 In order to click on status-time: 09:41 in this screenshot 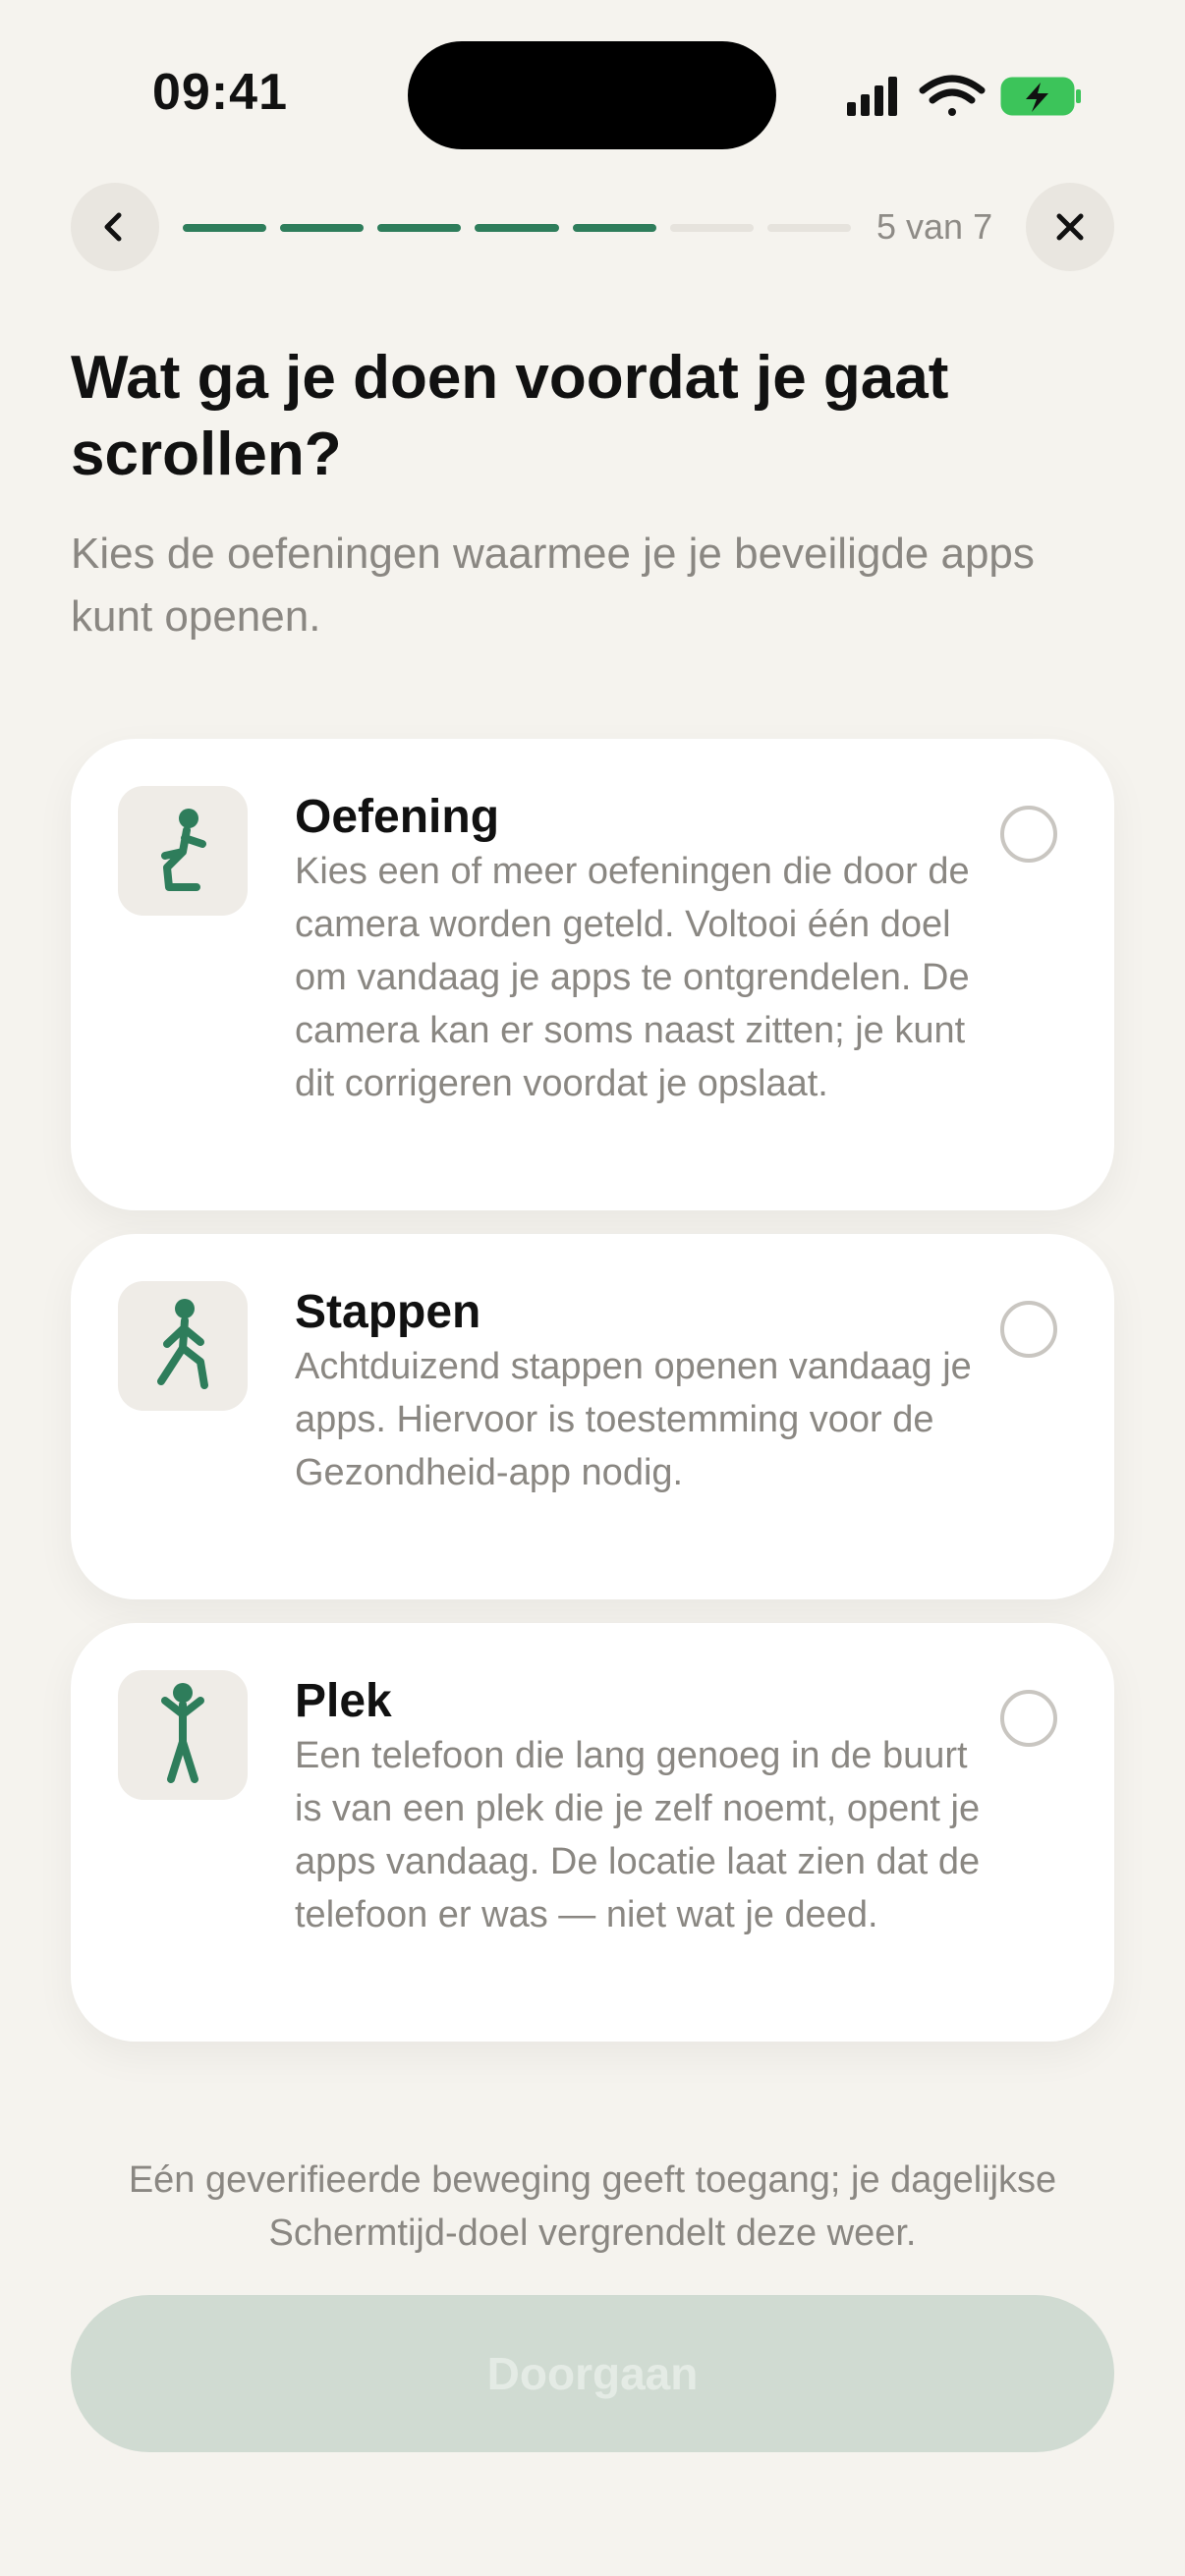, I will do `click(220, 92)`.